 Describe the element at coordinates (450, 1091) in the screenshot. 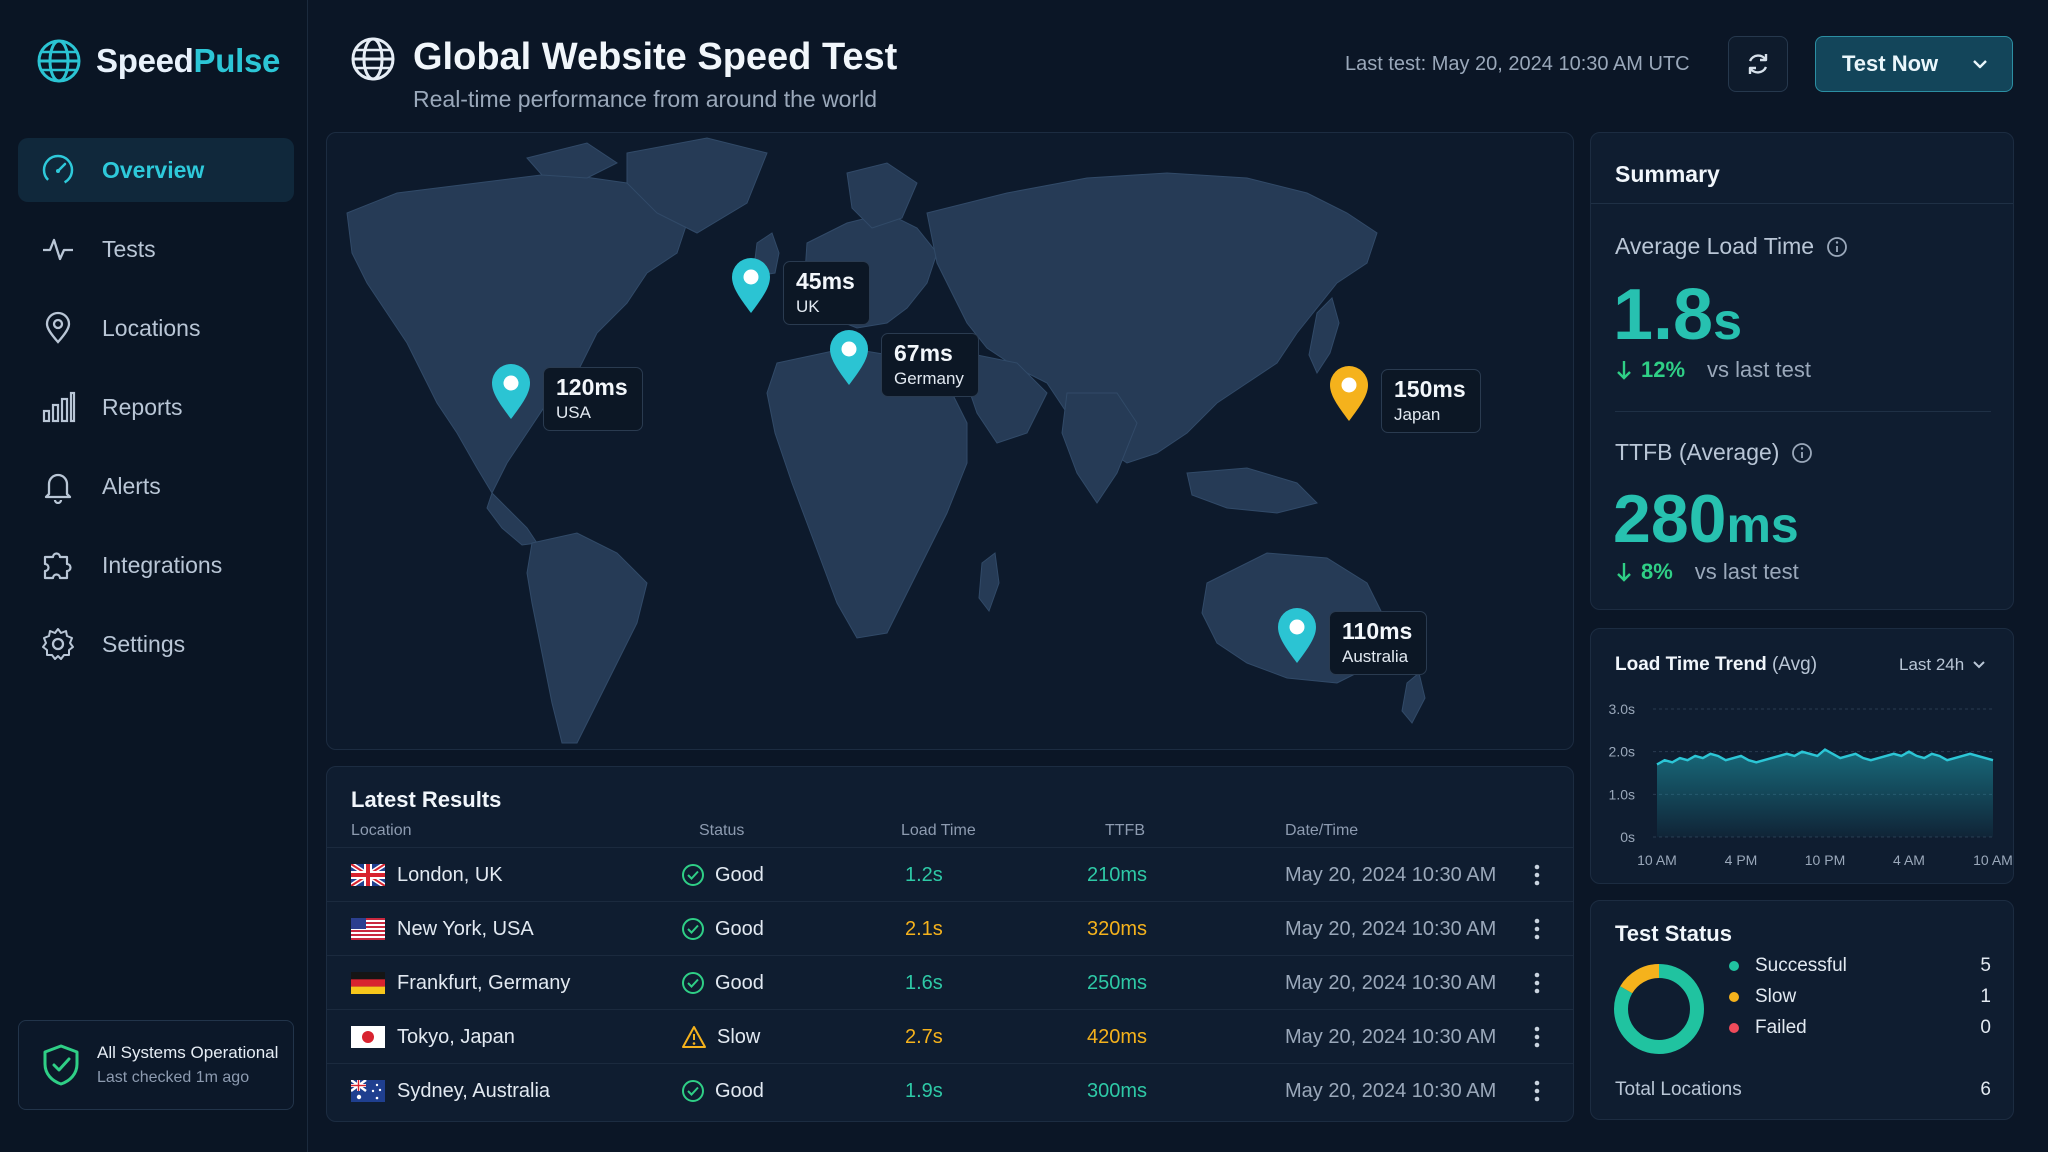

I see `cell-location: Sydney, Australia` at that location.